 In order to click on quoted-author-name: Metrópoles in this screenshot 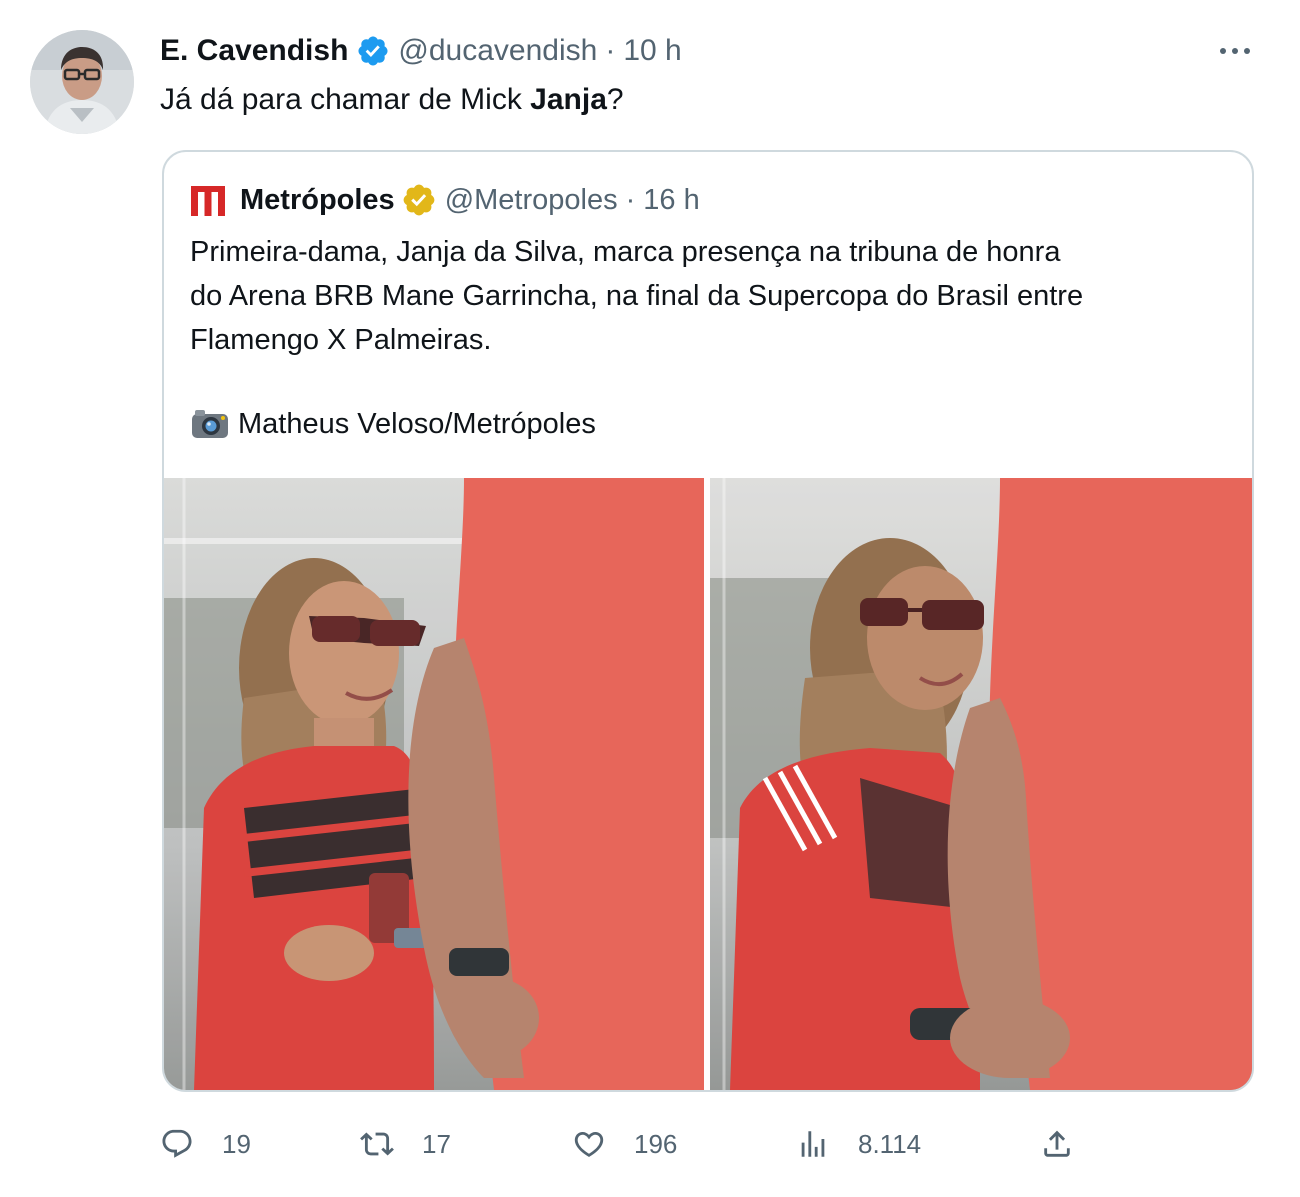, I will do `click(317, 200)`.